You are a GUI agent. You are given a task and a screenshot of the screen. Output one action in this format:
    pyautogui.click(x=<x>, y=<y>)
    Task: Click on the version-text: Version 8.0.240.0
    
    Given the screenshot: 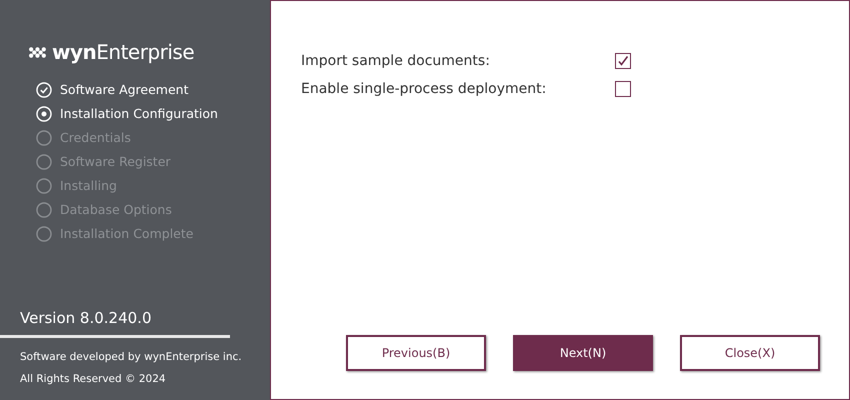 What is the action you would take?
    pyautogui.click(x=85, y=318)
    